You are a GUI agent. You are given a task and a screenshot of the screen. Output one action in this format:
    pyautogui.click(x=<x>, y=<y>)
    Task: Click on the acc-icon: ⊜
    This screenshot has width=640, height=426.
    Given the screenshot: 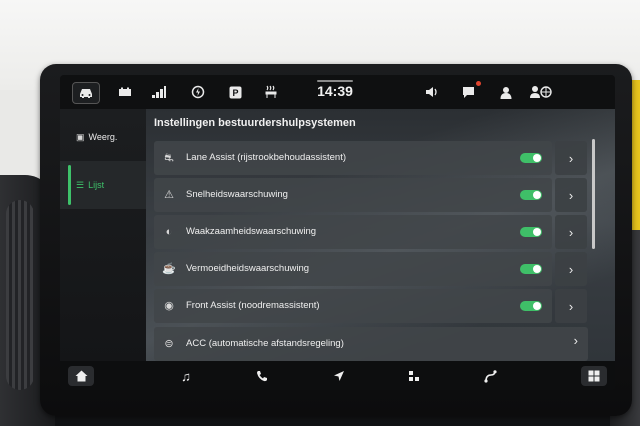 What is the action you would take?
    pyautogui.click(x=169, y=344)
    